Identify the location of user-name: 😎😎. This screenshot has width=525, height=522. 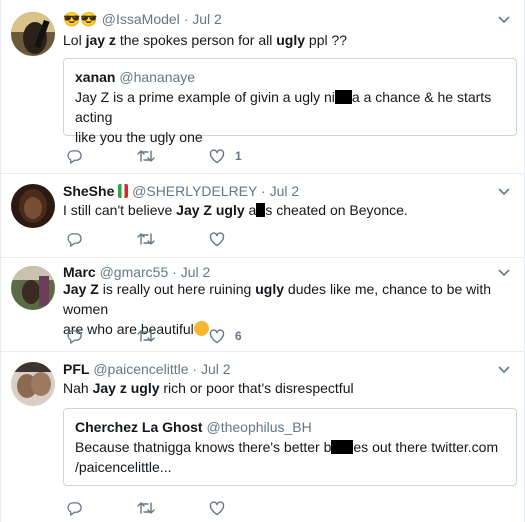
(80, 19).